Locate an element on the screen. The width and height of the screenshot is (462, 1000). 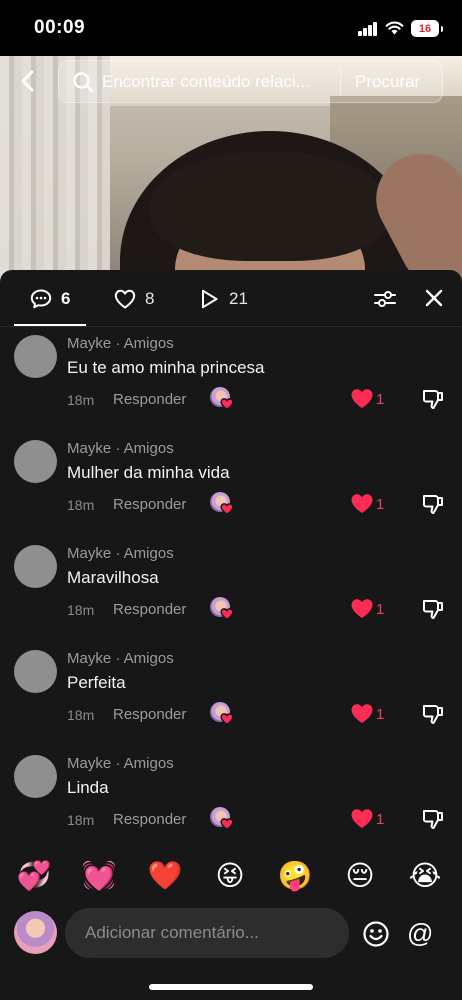
signal-icon is located at coordinates (368, 29).